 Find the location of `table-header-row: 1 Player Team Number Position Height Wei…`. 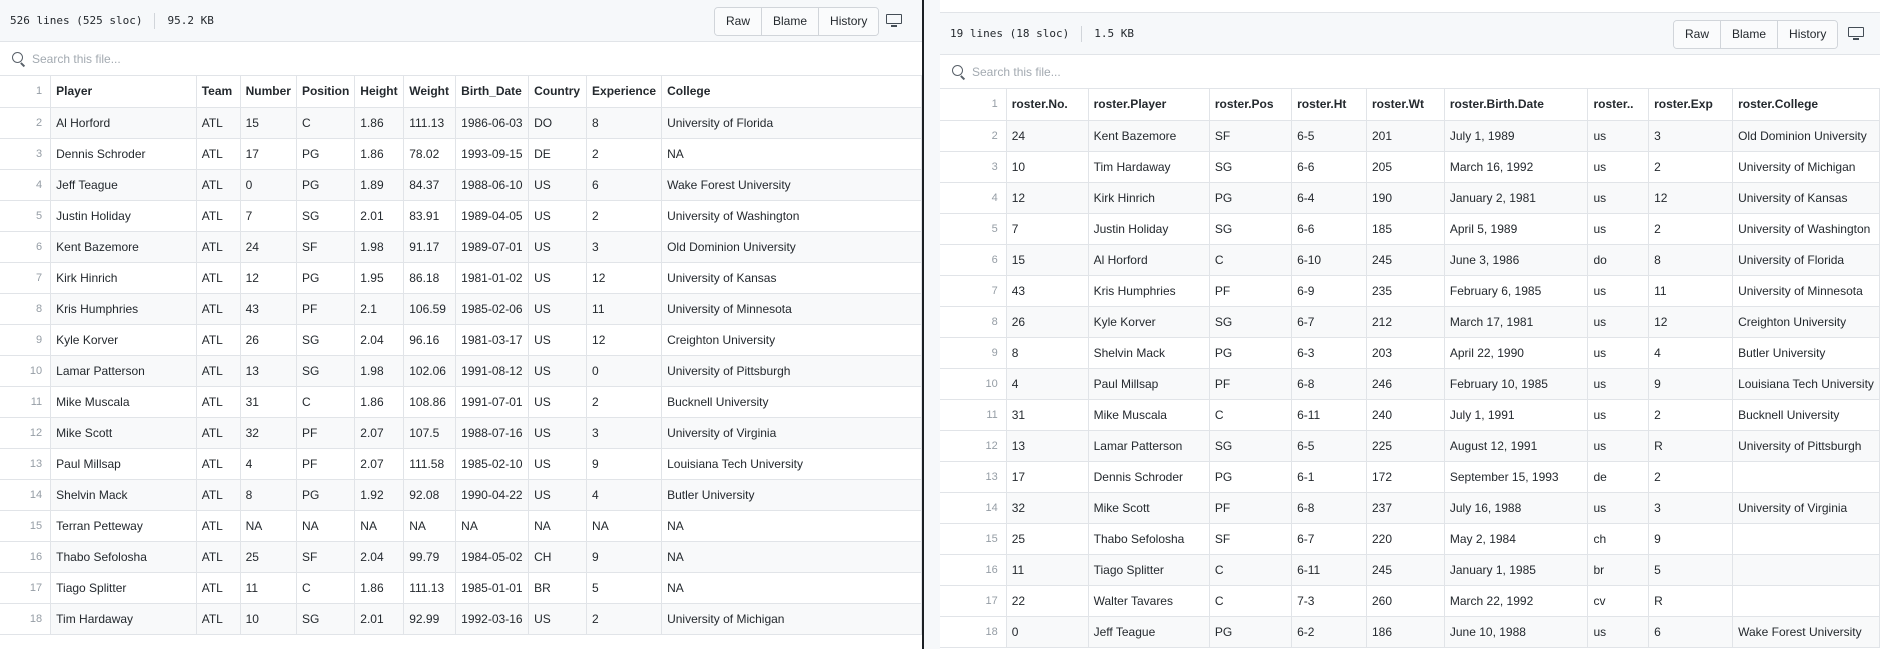

table-header-row: 1 Player Team Number Position Height Wei… is located at coordinates (461, 92).